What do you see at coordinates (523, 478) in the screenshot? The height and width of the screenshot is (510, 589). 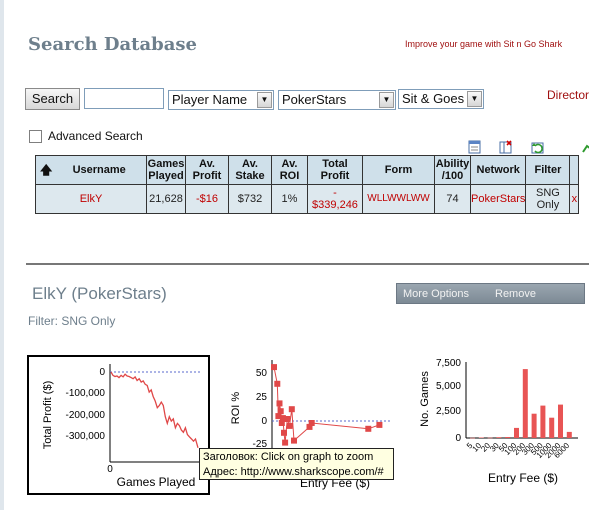 I see `games-xlabel: Entry Fee ($)` at bounding box center [523, 478].